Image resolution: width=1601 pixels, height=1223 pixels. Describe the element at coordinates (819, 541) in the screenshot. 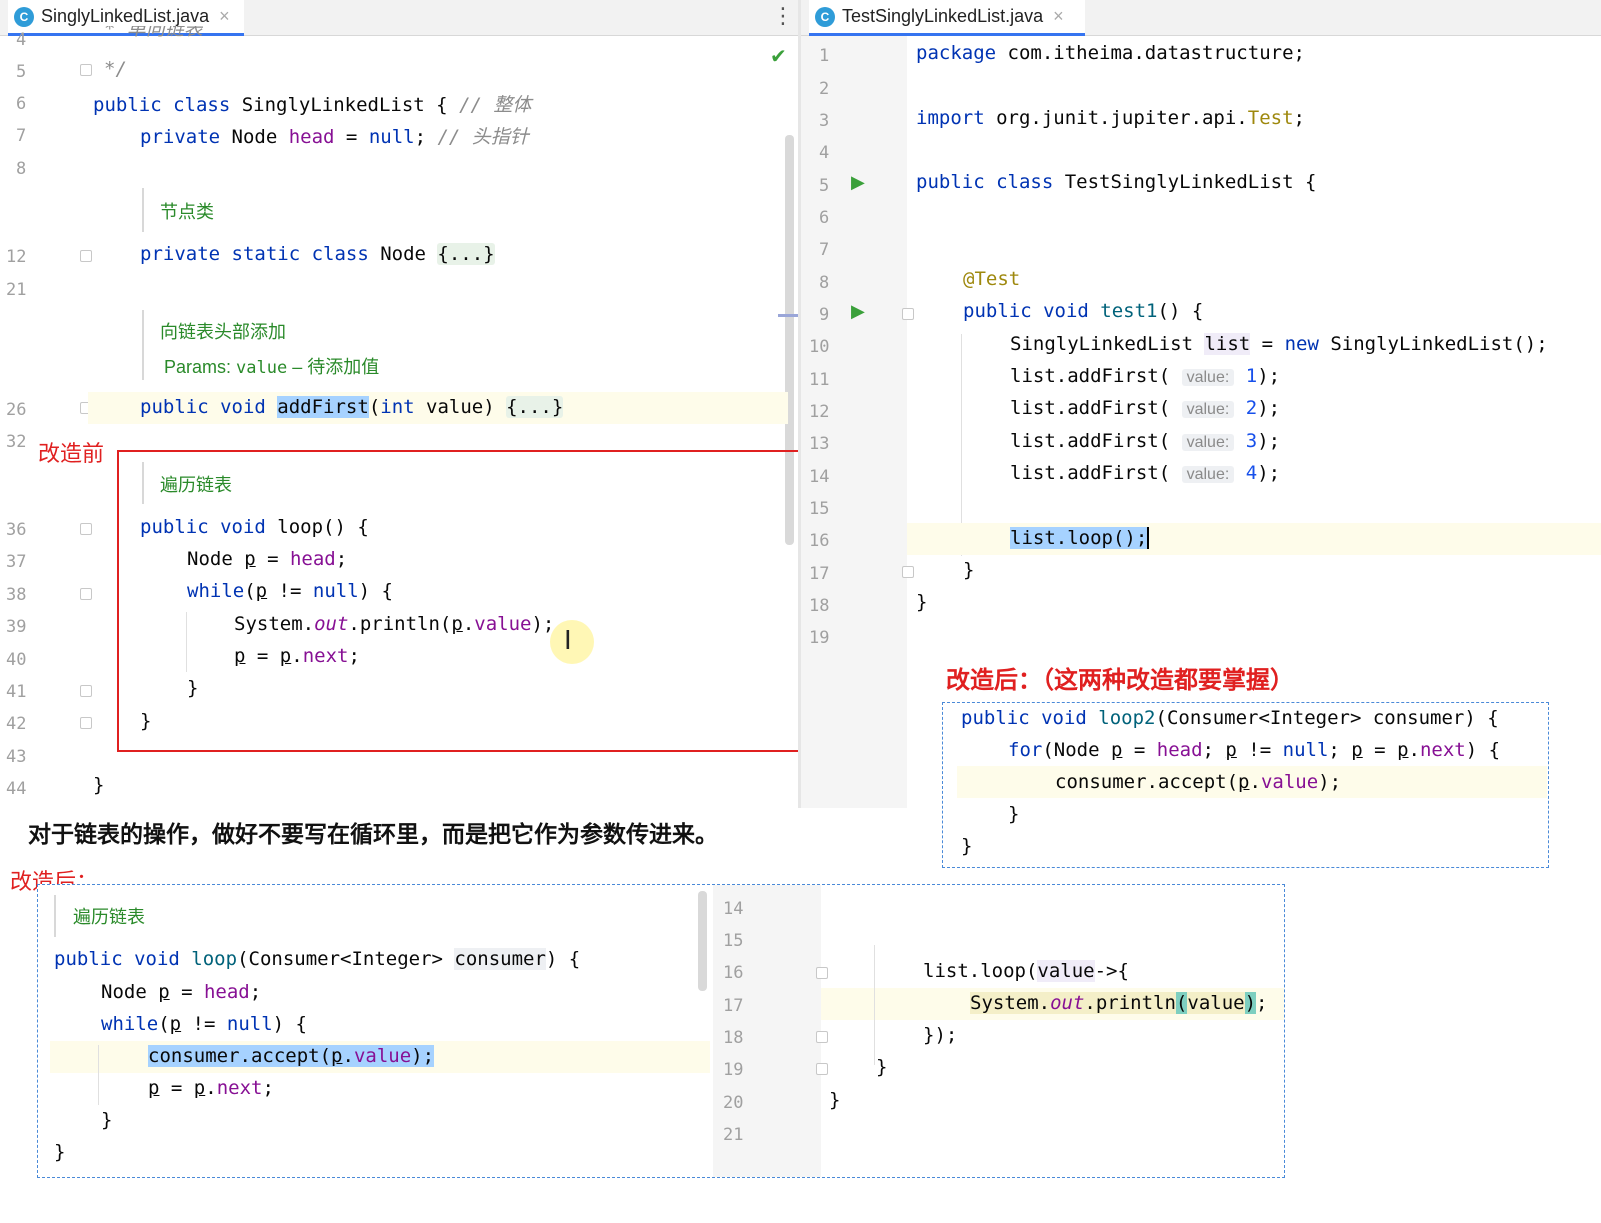

I see `line-number: 16` at that location.